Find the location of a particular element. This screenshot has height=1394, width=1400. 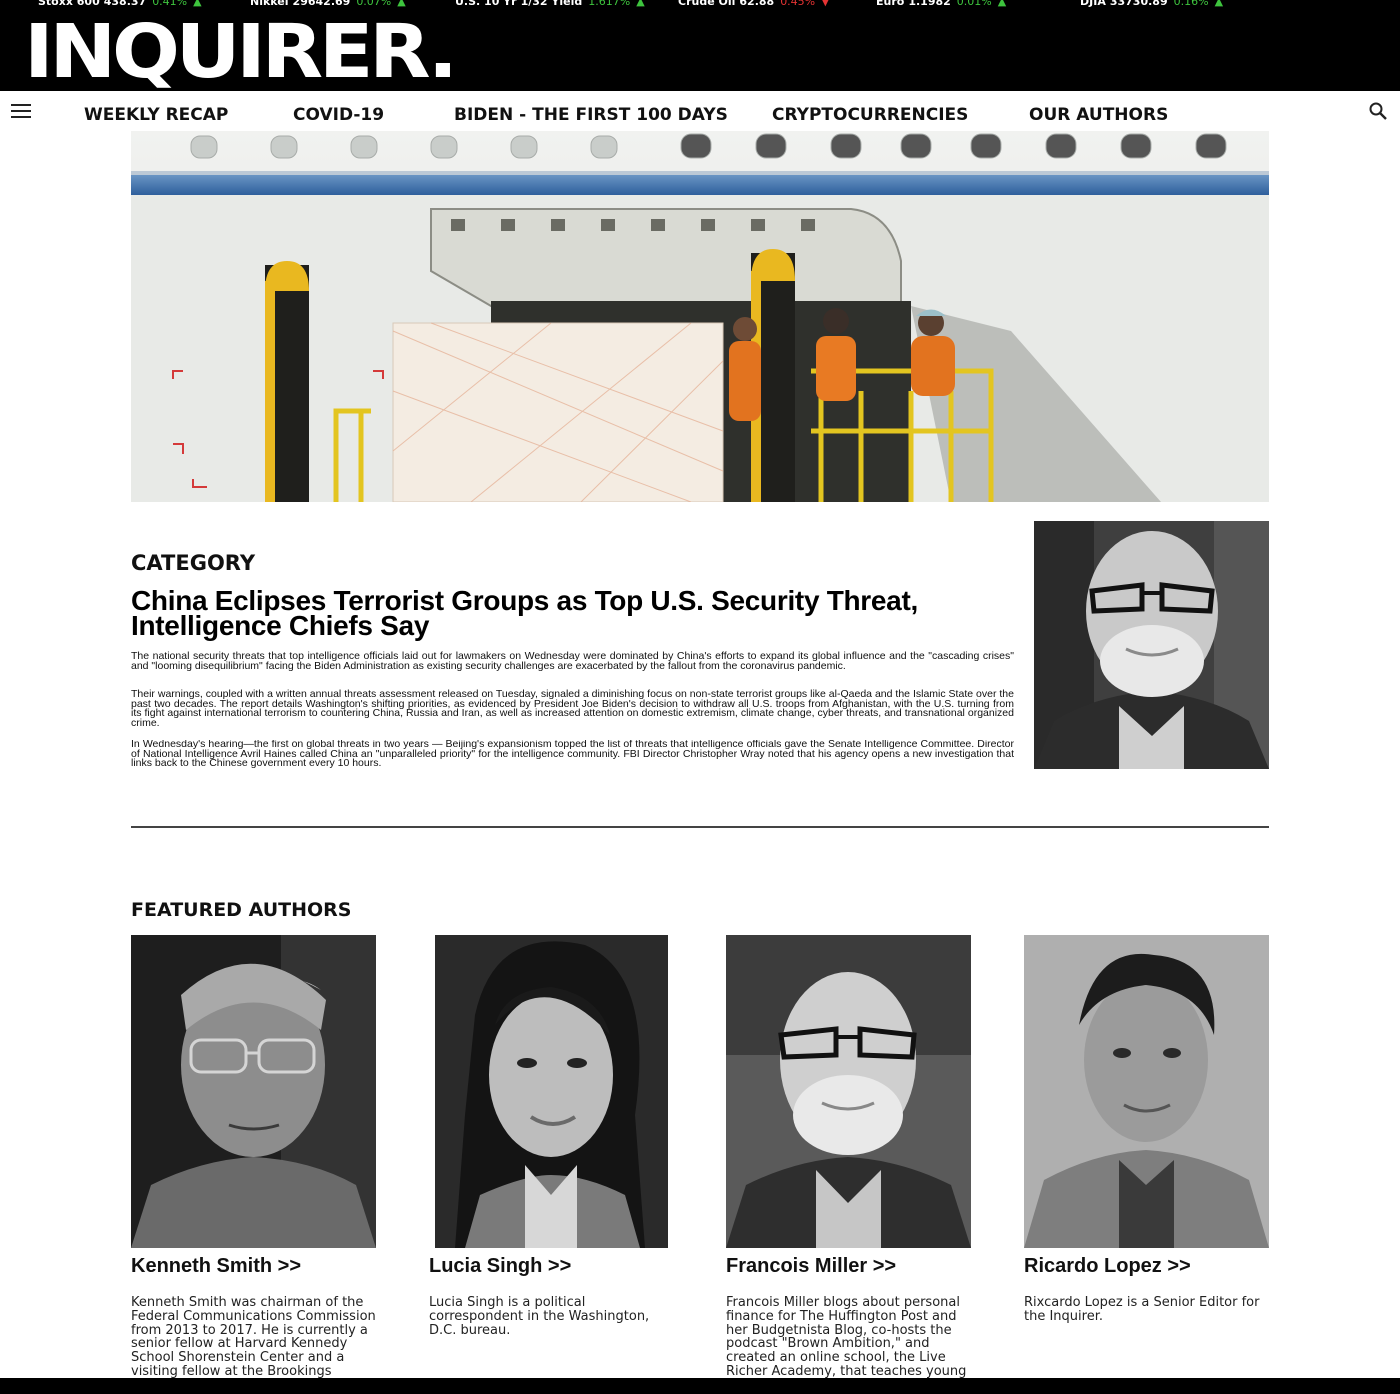

section-divider is located at coordinates (700, 827).